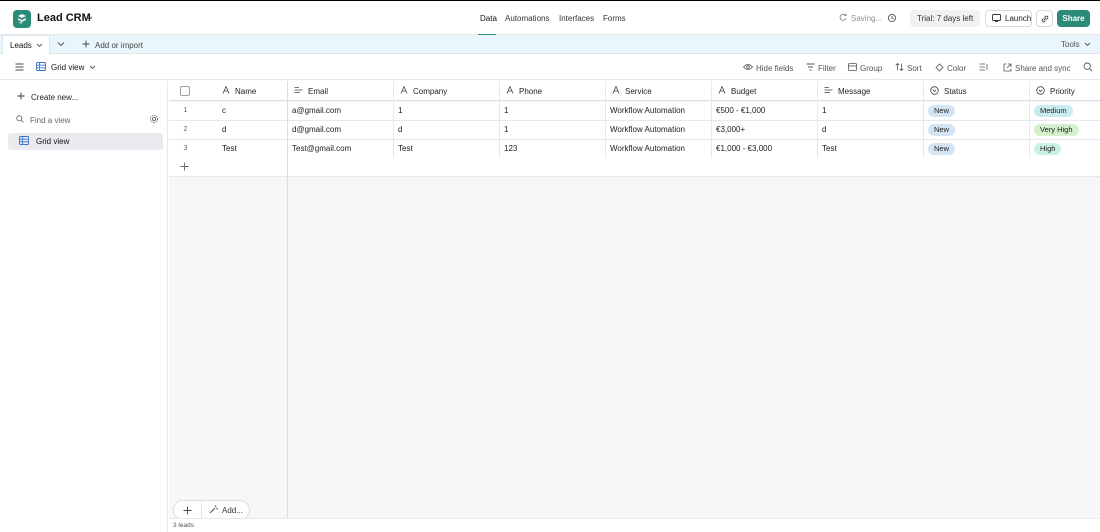  Describe the element at coordinates (634, 525) in the screenshot. I see `grid-footer: 3 leads` at that location.